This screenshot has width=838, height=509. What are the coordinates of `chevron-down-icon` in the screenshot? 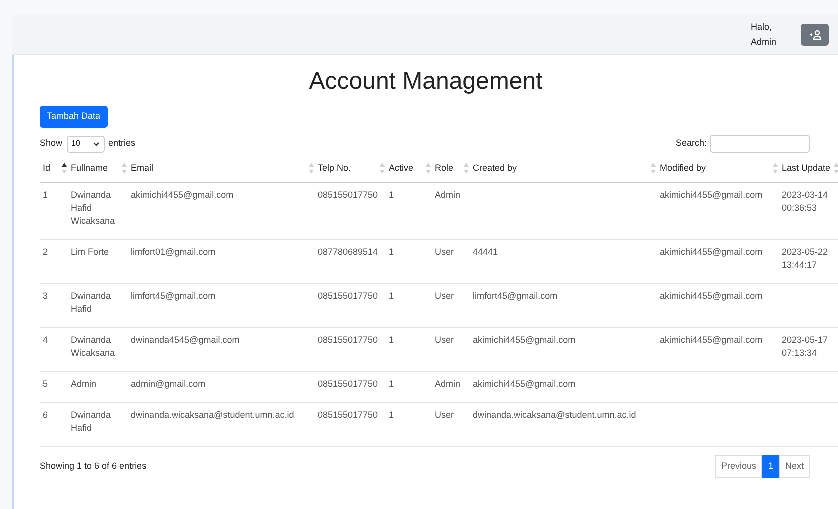 It's located at (96, 144).